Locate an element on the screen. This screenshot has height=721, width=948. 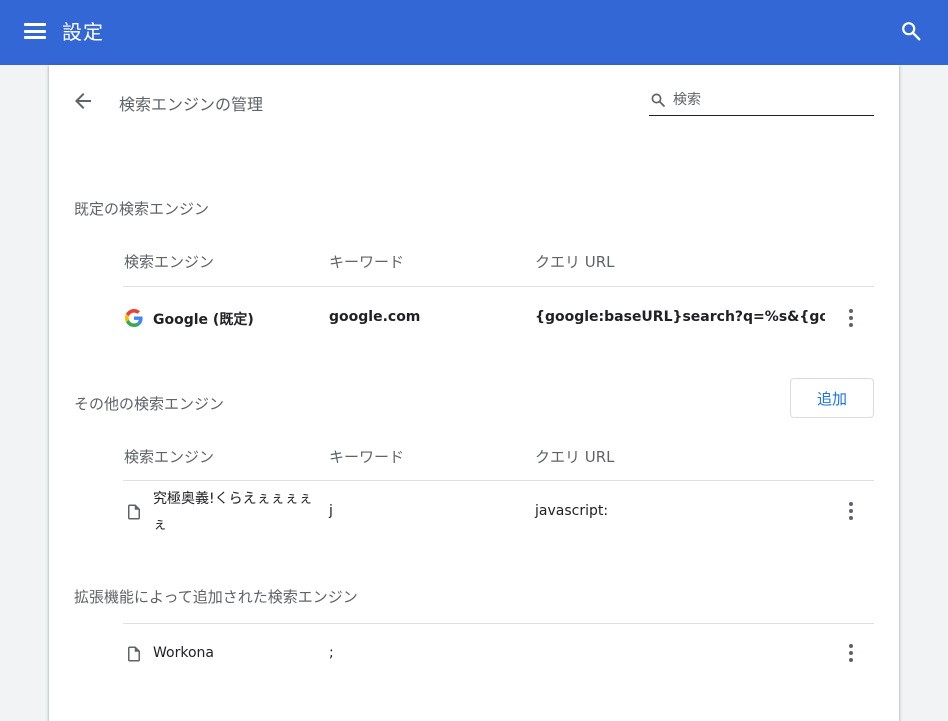
search-input is located at coordinates (770, 100).